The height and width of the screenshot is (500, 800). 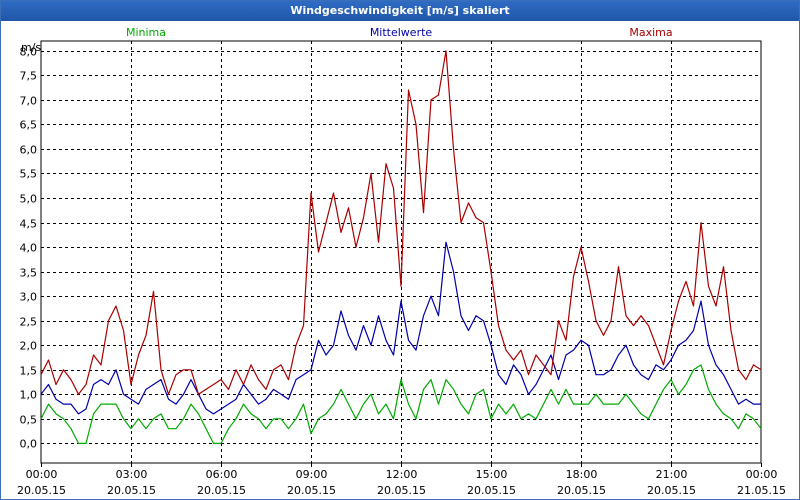 I want to click on y-tick-label: 7,0, so click(x=29, y=101).